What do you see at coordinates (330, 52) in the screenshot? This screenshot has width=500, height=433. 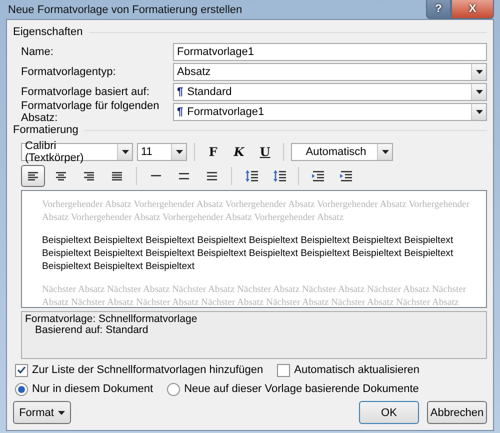 I see `input-field: Formatvorlage1` at bounding box center [330, 52].